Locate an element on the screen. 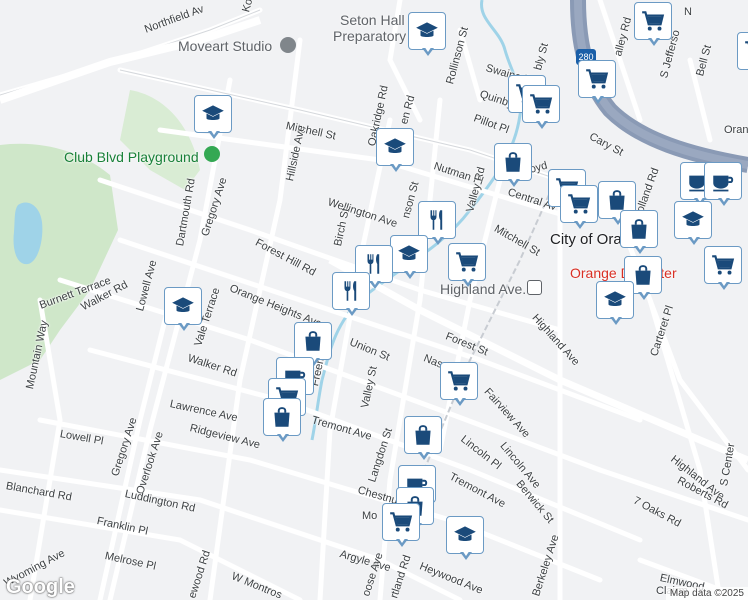 This screenshot has width=748, height=600. poi-marker-icon is located at coordinates (288, 45).